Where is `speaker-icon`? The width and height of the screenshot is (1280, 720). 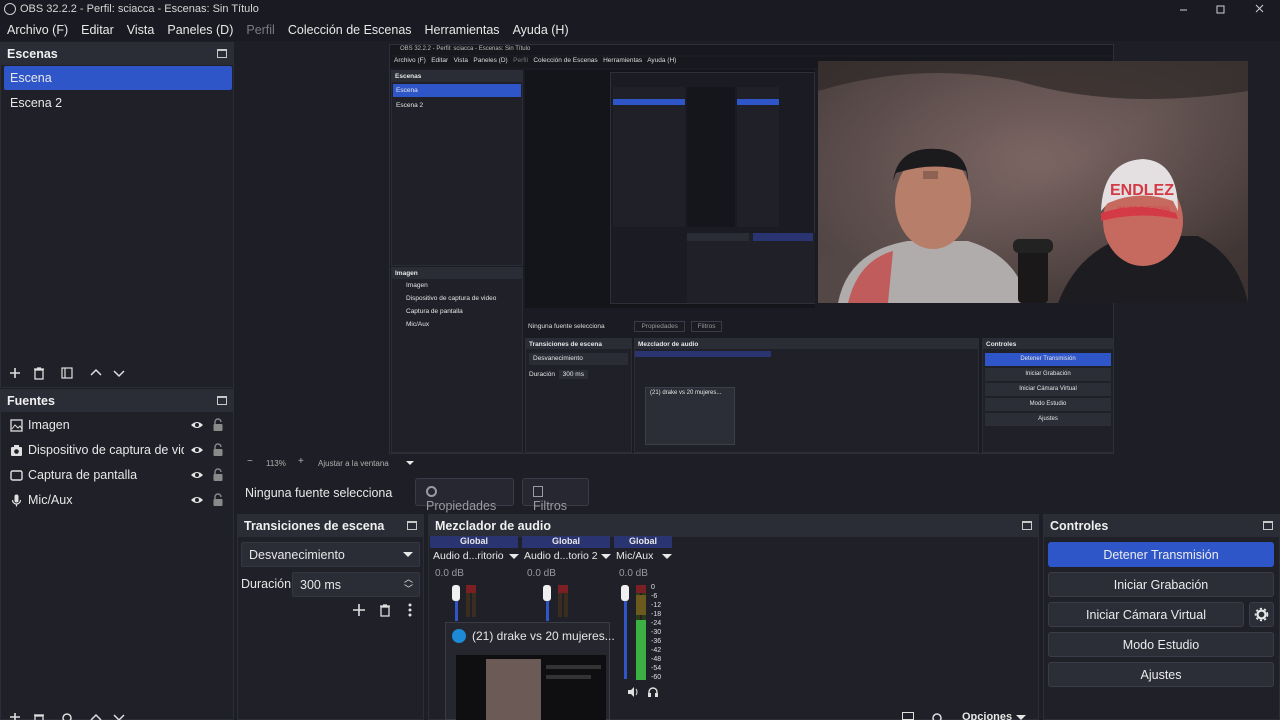
speaker-icon is located at coordinates (633, 692).